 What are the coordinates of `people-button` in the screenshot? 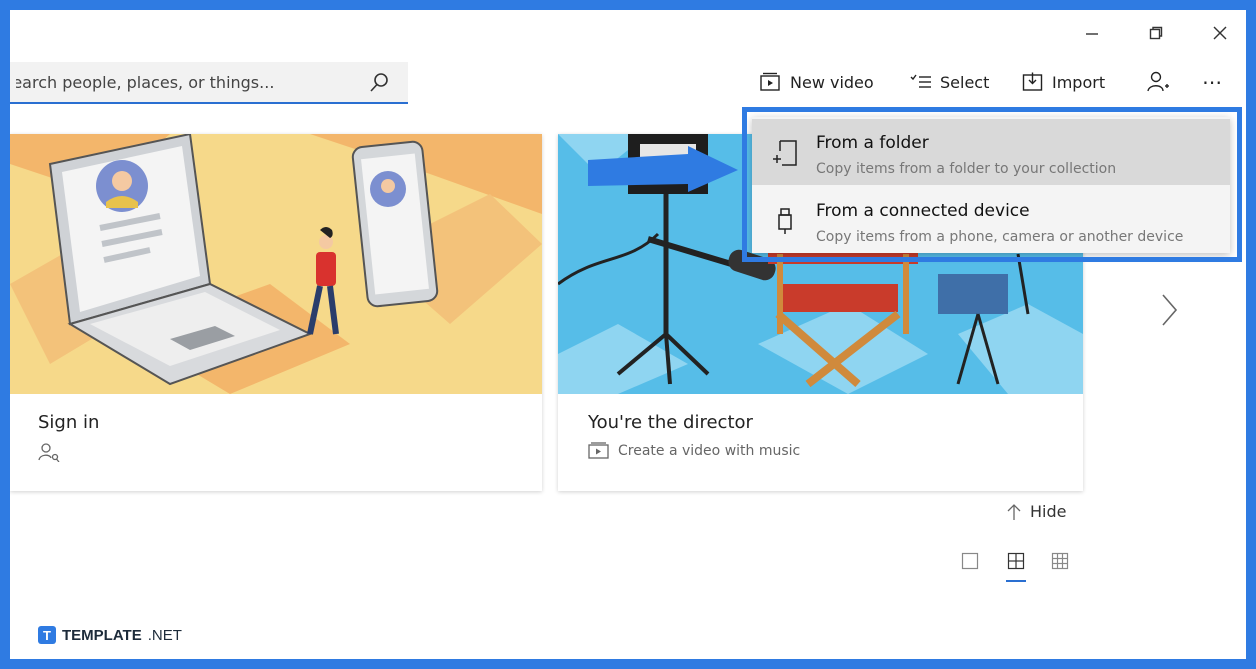 It's located at (1158, 82).